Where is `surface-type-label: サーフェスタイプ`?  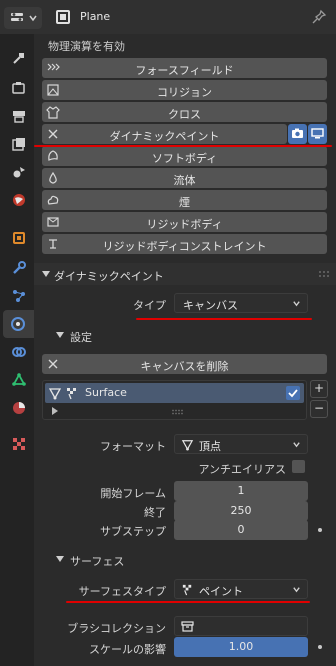
surface-type-label: サーフェスタイプ is located at coordinates (122, 591).